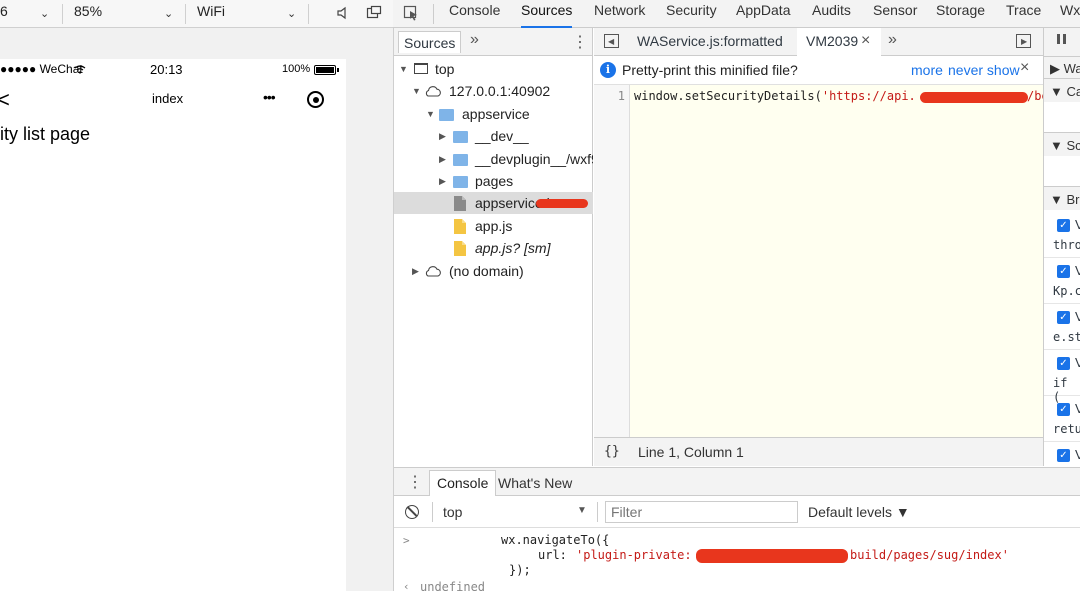 The height and width of the screenshot is (591, 1080). I want to click on network-select: WiFi, so click(211, 14).